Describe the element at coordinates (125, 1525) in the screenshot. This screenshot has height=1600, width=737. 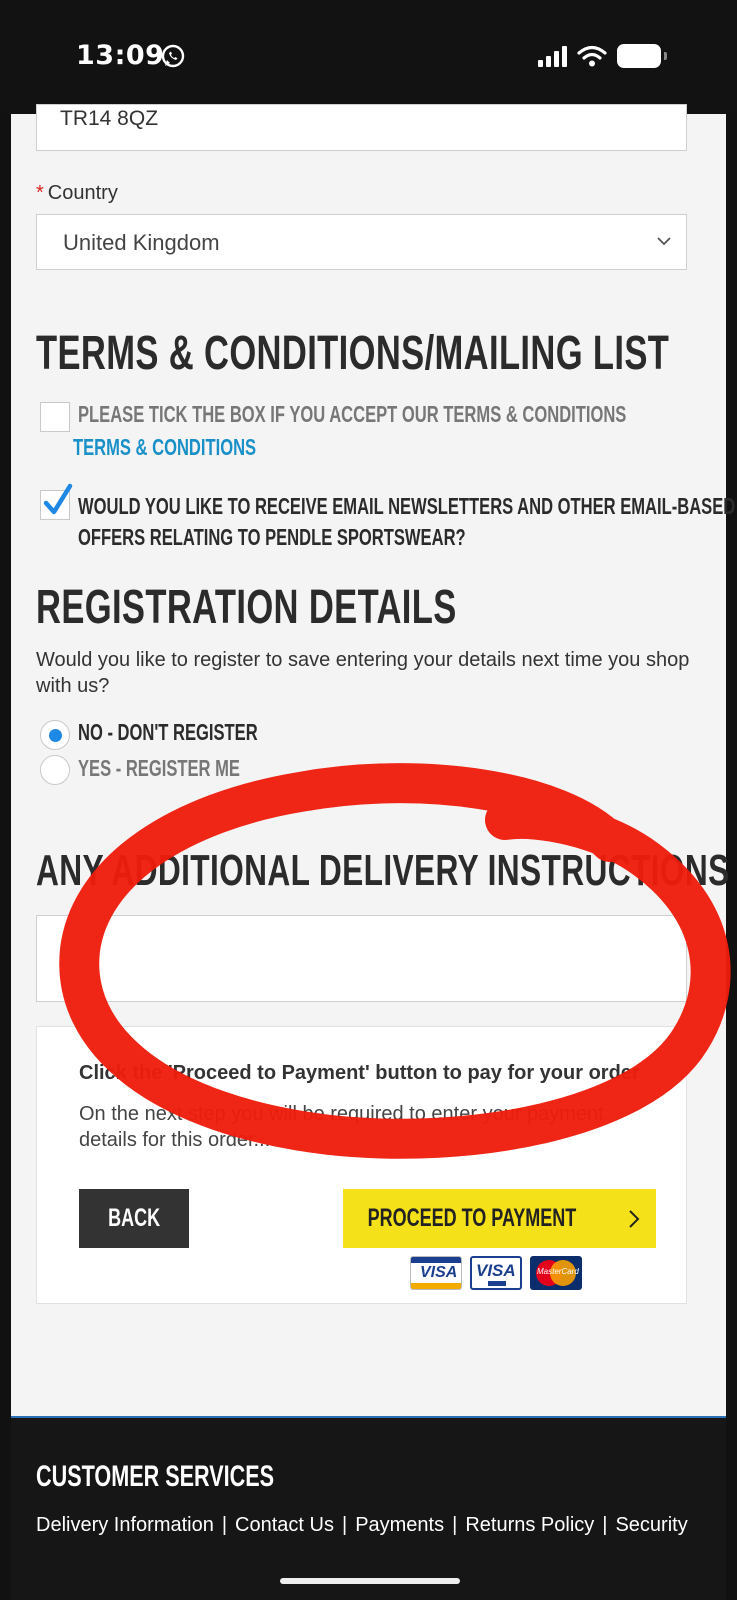
I see `footer-link-delivery-information: Delivery Information` at that location.